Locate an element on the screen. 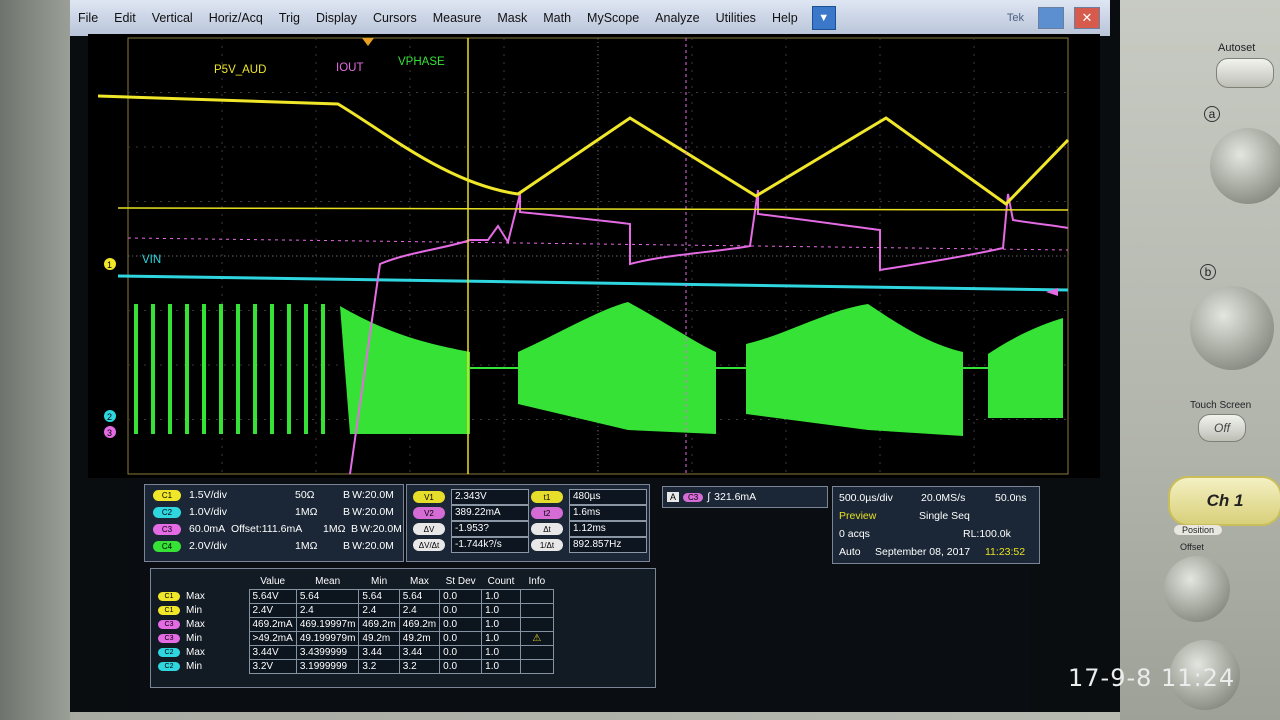  menu-measure: Measure is located at coordinates (457, 18).